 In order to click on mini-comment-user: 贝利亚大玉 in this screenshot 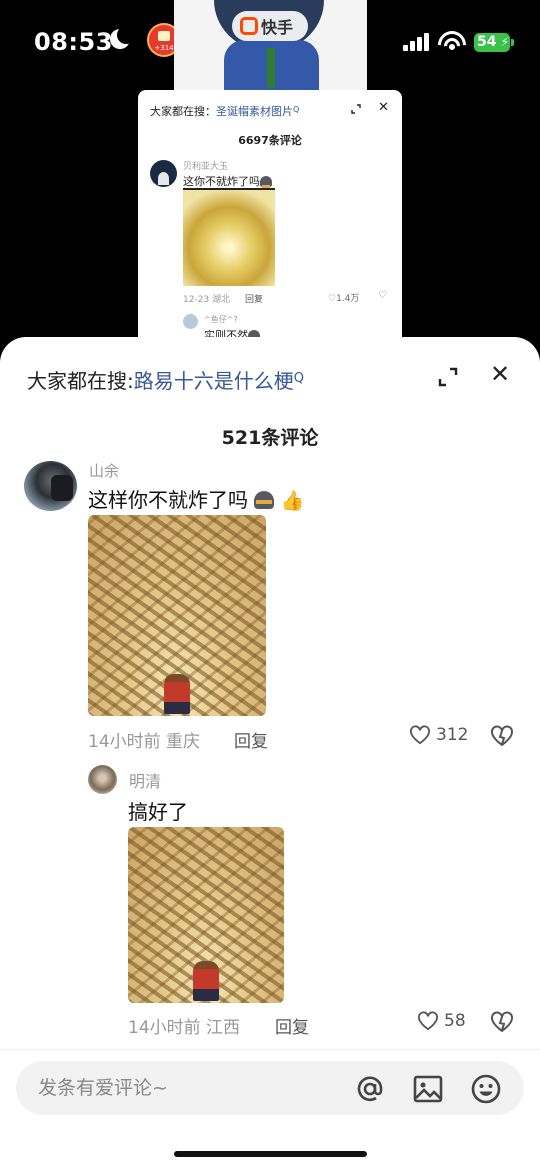, I will do `click(205, 165)`.